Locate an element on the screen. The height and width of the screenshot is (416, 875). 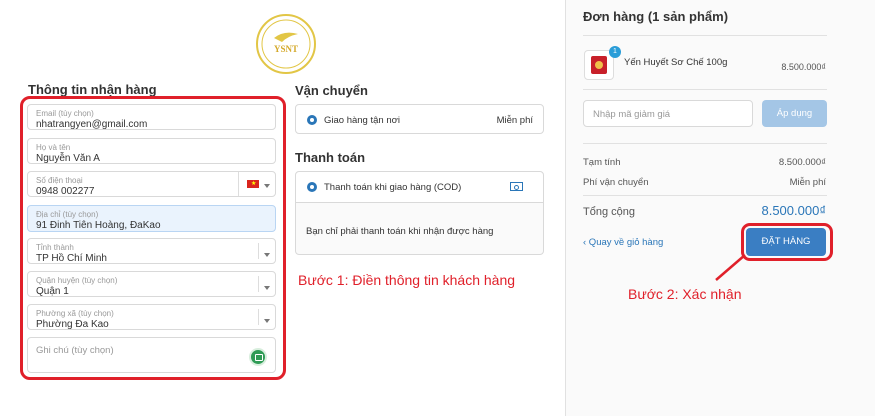
discount-code-input: Nhập mã giảm giá is located at coordinates (668, 113).